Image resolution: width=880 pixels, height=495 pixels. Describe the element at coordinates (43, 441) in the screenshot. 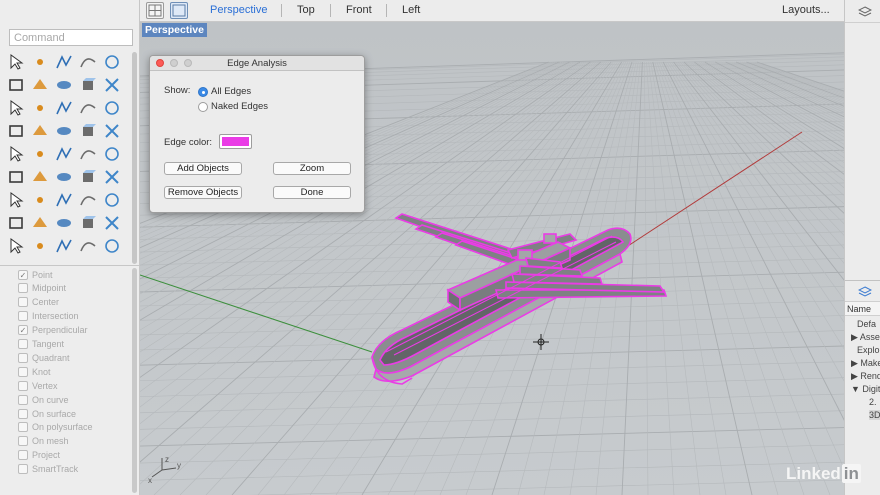

I see `osnap-on-mesh: On mesh` at that location.